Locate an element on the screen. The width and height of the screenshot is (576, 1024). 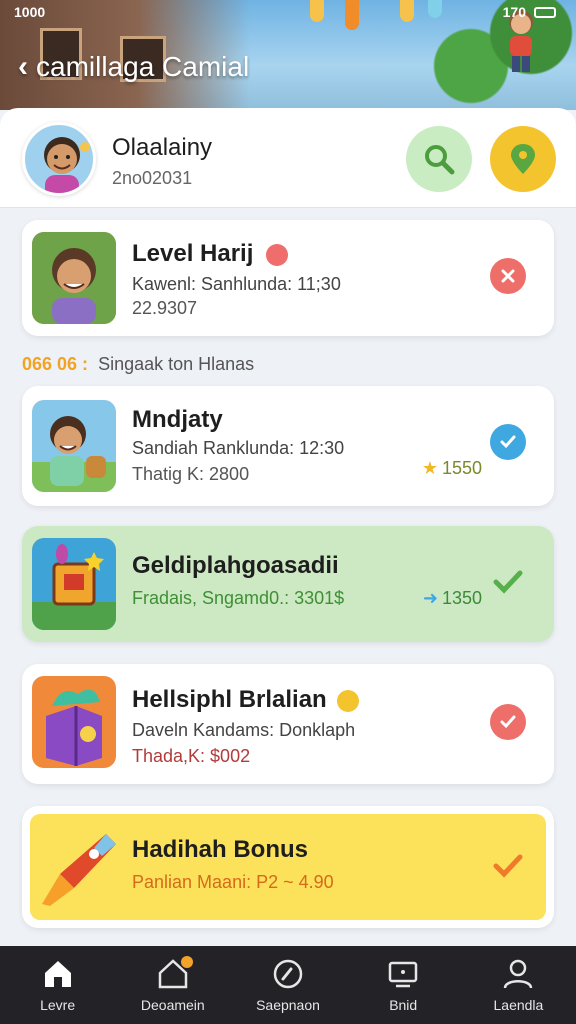
points-value: 1350 is located at coordinates (461, 598).